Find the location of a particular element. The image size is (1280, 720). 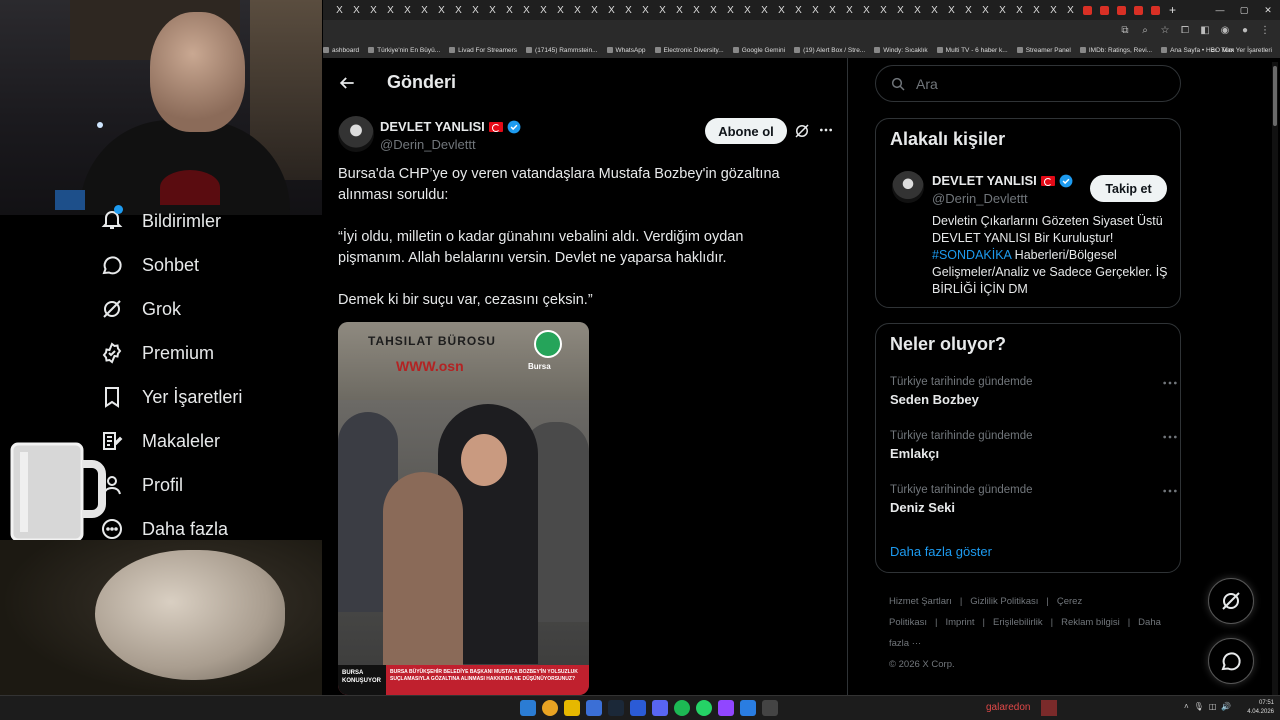

whatsapp-icon is located at coordinates (704, 708).